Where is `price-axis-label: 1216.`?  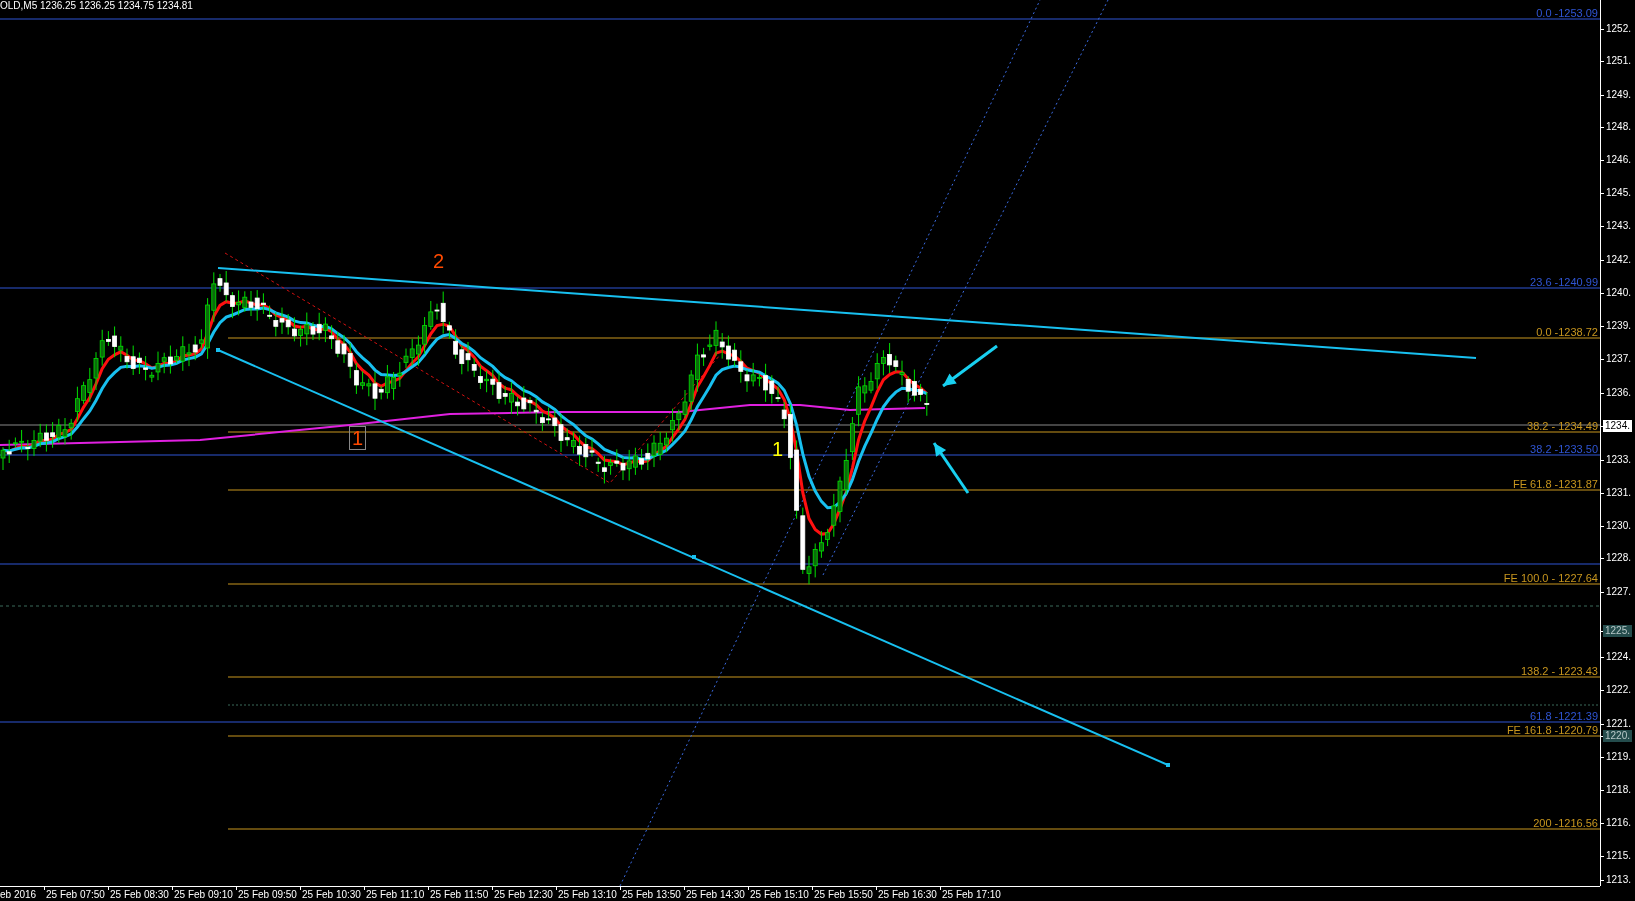 price-axis-label: 1216. is located at coordinates (1618, 823).